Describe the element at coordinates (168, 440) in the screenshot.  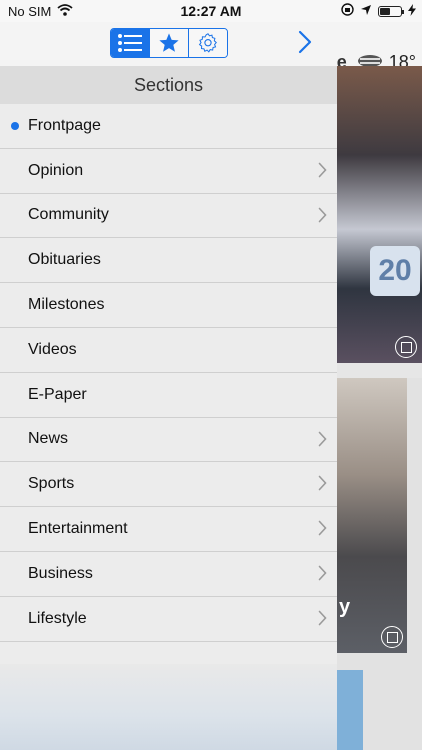
I see `section-item-news: News` at that location.